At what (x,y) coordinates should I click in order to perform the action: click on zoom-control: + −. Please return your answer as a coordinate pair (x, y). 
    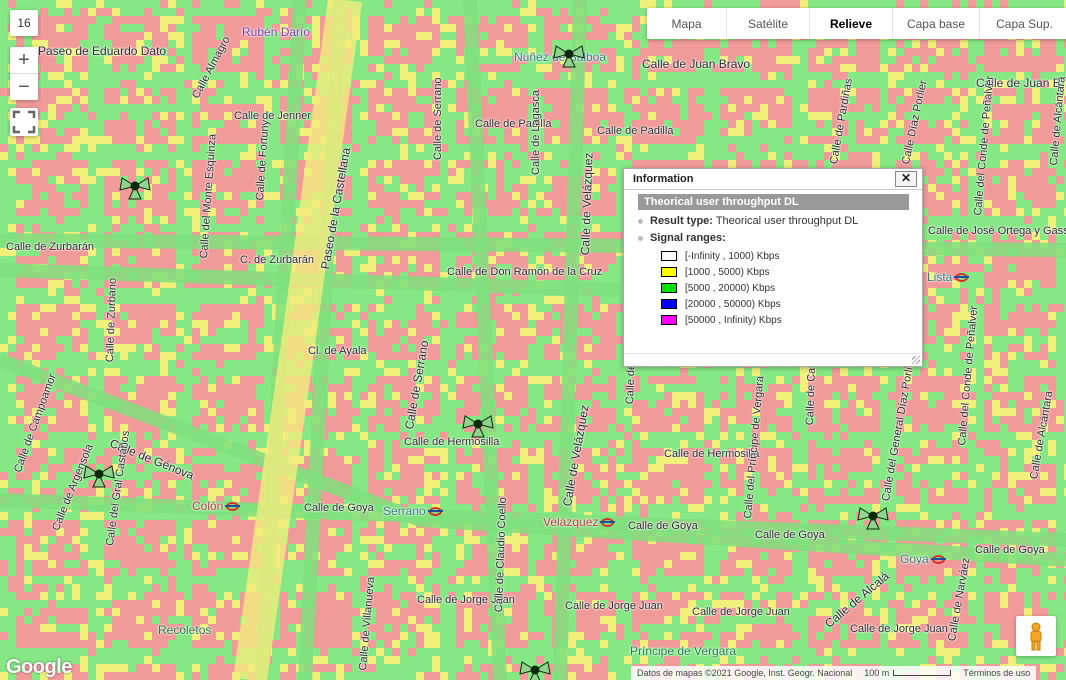
    Looking at the image, I should click on (24, 73).